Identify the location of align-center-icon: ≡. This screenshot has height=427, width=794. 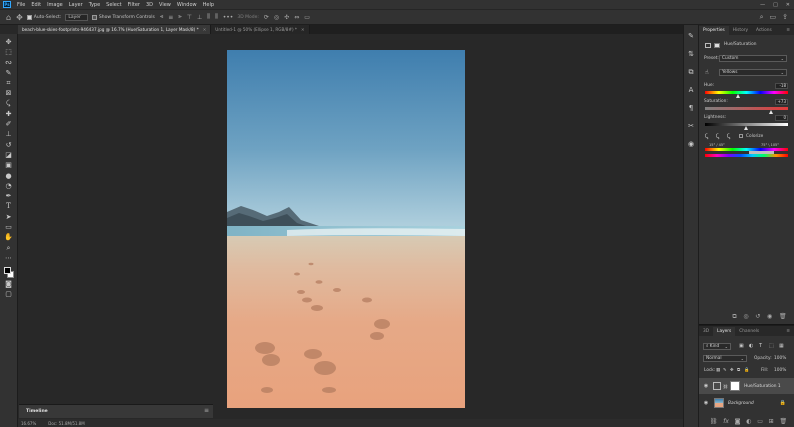
(170, 17).